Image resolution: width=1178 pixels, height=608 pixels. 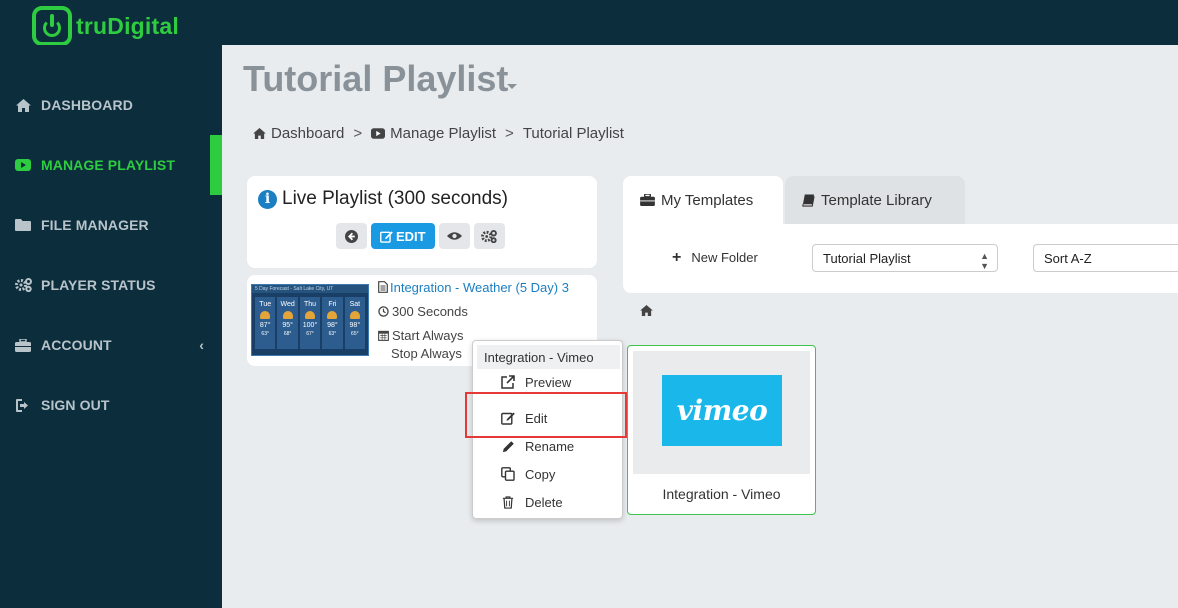 I want to click on eye-icon, so click(x=454, y=236).